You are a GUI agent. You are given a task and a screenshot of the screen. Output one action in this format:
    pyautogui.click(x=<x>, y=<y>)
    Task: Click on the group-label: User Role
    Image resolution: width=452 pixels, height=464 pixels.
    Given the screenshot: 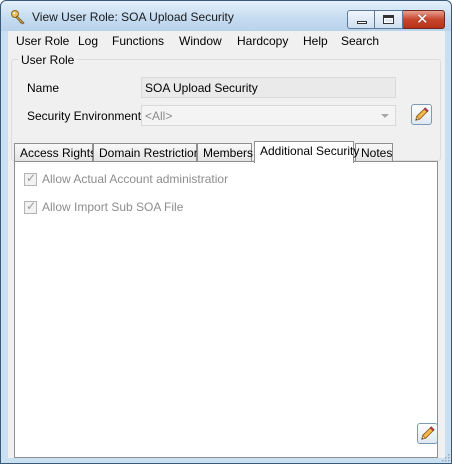 What is the action you would take?
    pyautogui.click(x=48, y=60)
    